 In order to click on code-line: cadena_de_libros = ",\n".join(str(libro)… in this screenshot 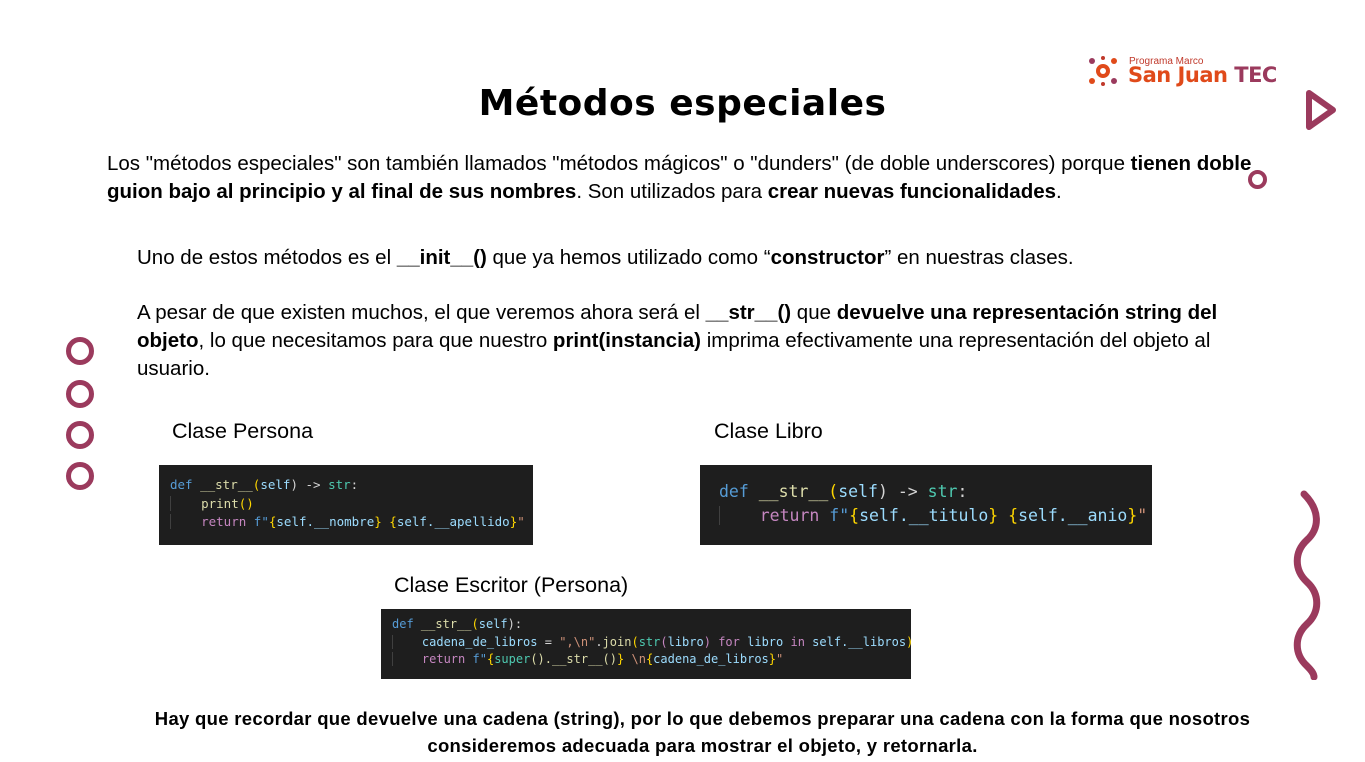, I will do `click(652, 643)`.